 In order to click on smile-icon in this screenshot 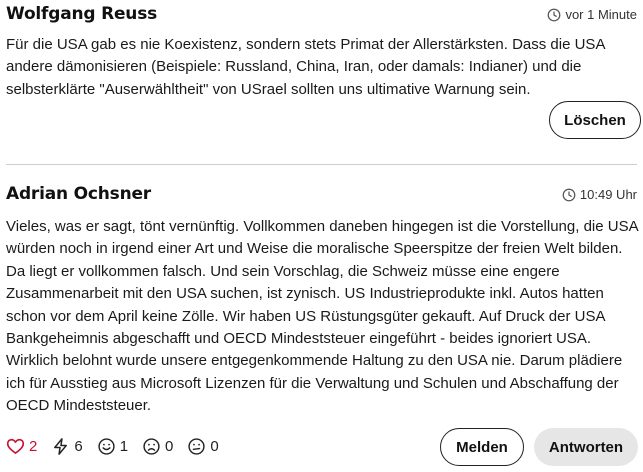, I will do `click(106, 446)`.